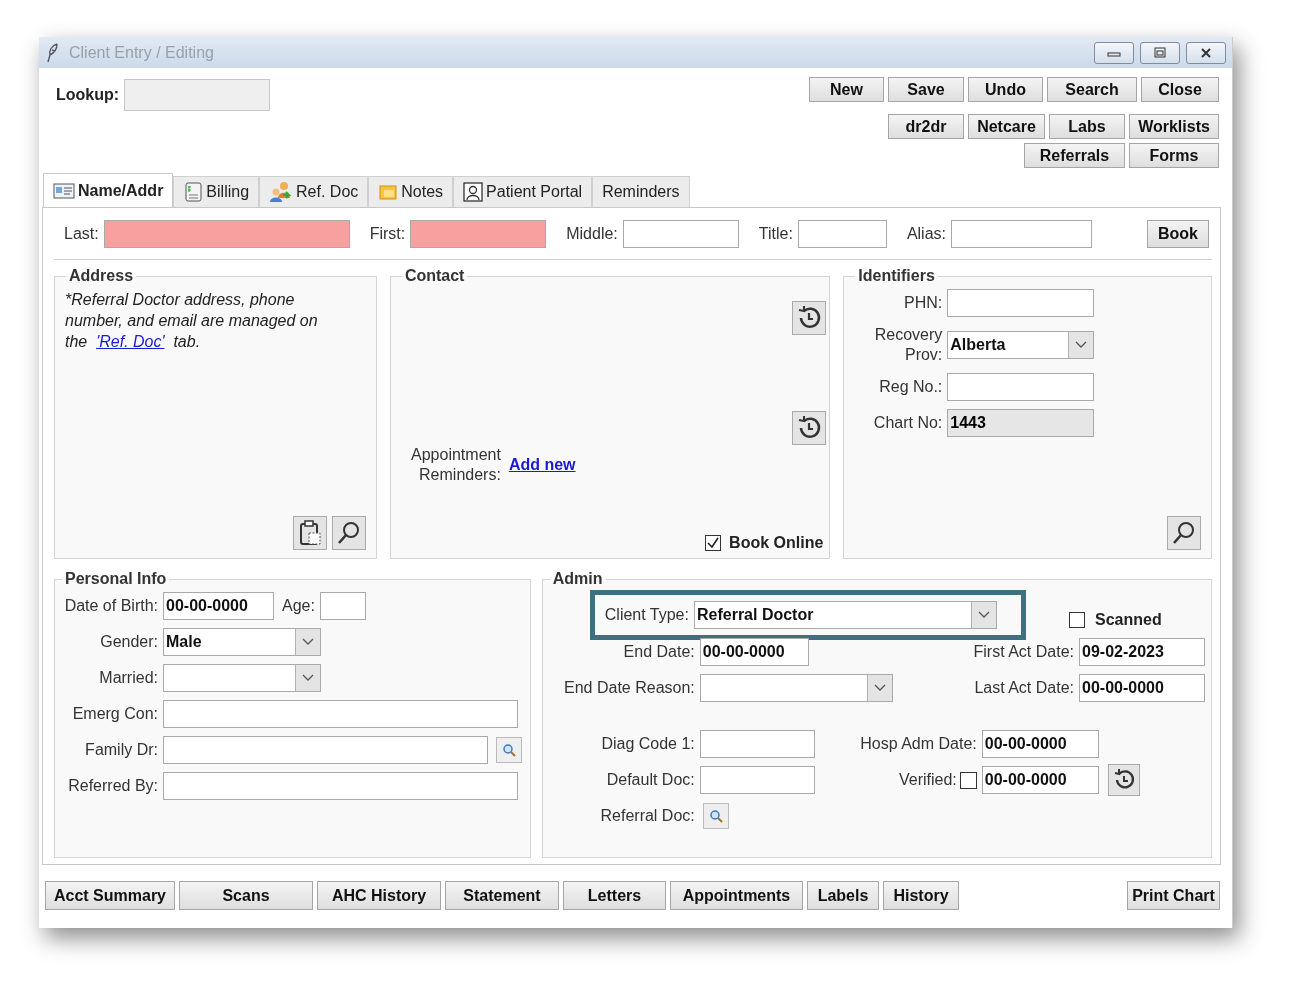 The height and width of the screenshot is (986, 1290). Describe the element at coordinates (1087, 126) in the screenshot. I see `toolbar-button: Labs` at that location.